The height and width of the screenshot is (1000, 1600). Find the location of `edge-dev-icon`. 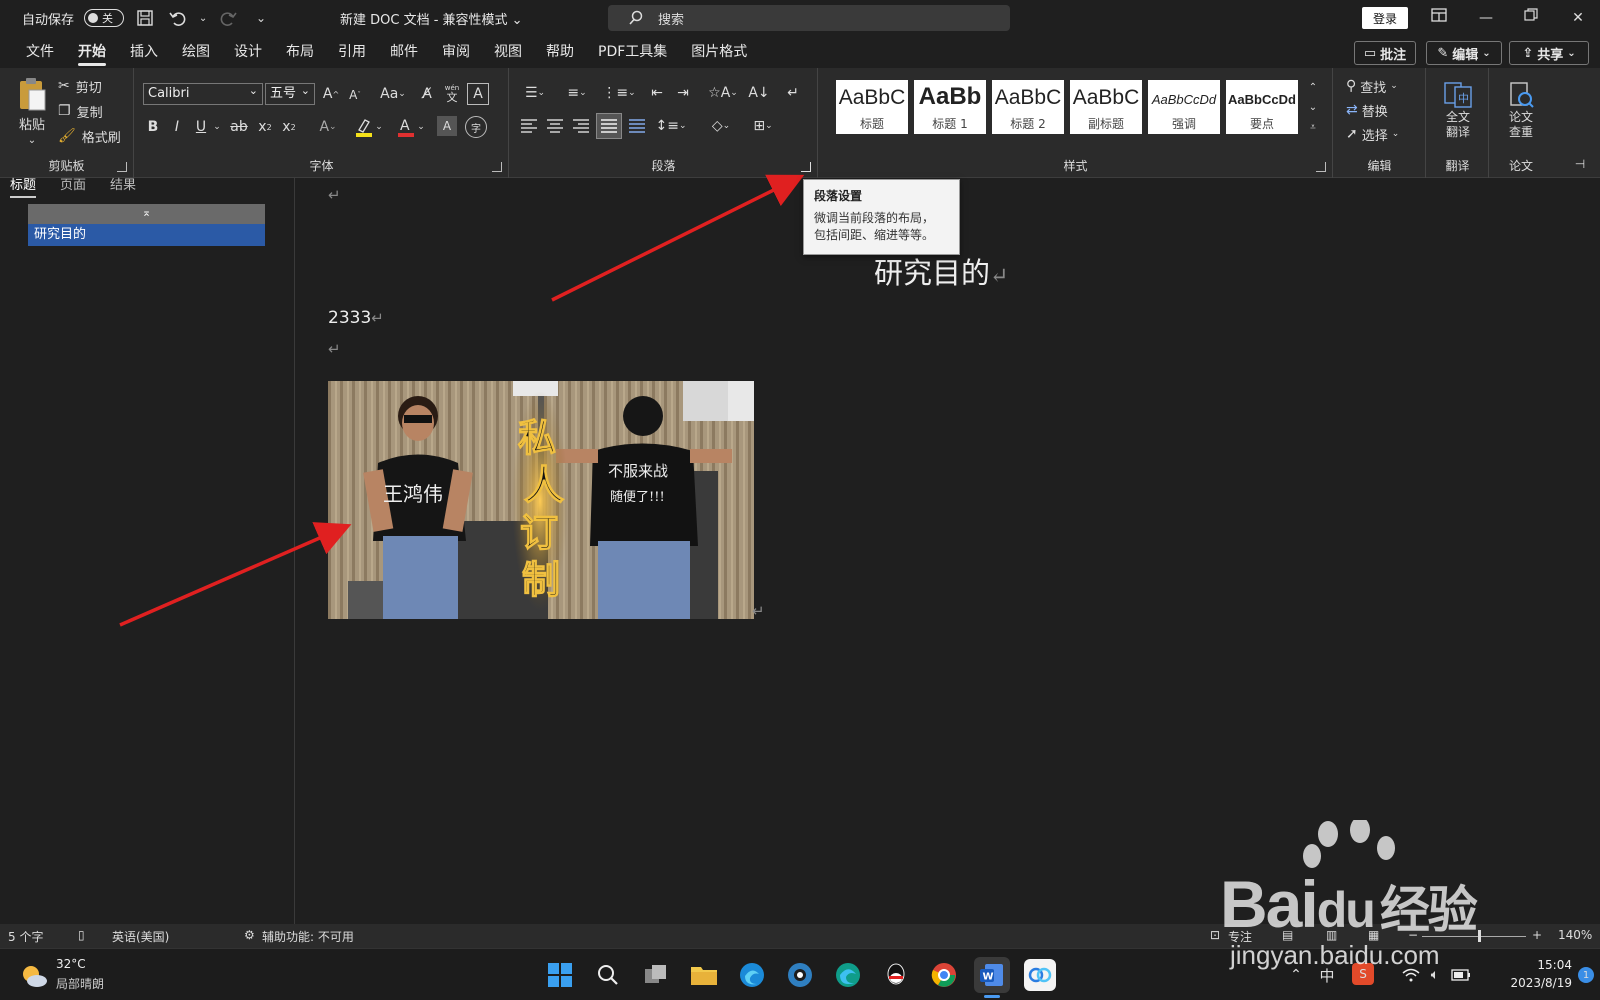

edge-dev-icon is located at coordinates (800, 975).